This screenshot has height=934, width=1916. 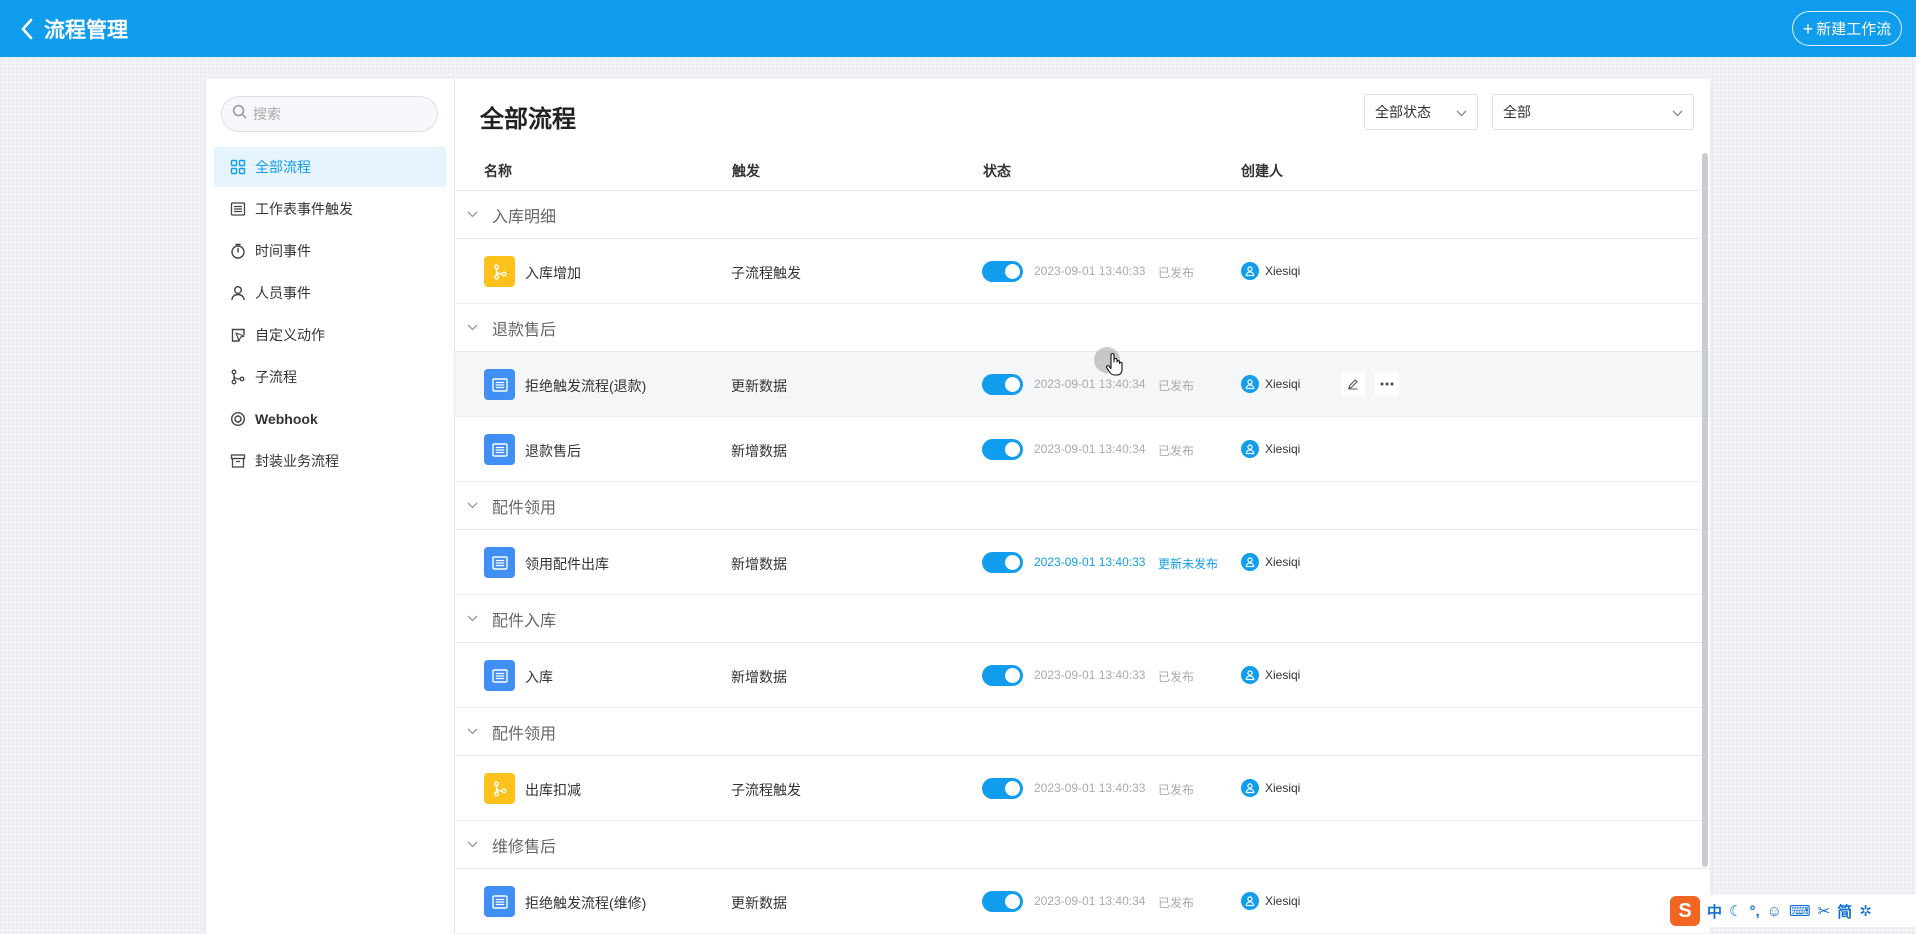 What do you see at coordinates (1262, 171) in the screenshot?
I see `column-header-creator: 创建人` at bounding box center [1262, 171].